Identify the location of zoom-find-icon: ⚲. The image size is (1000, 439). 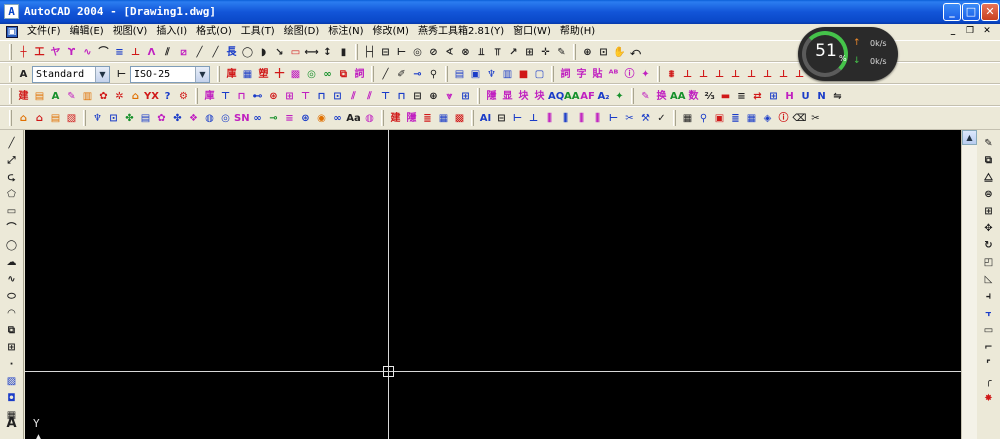
(703, 118).